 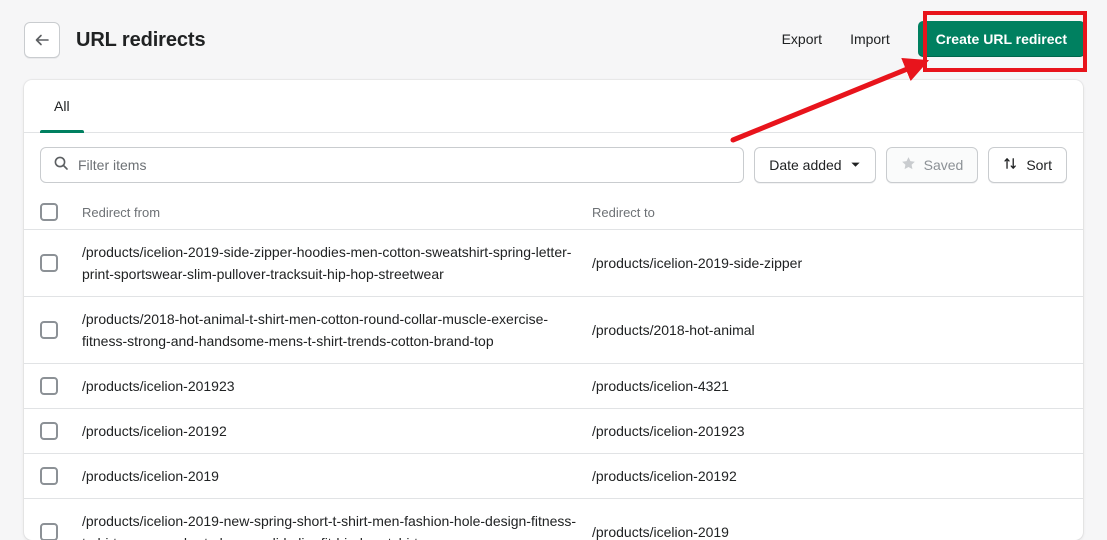 I want to click on back-button, so click(x=42, y=40).